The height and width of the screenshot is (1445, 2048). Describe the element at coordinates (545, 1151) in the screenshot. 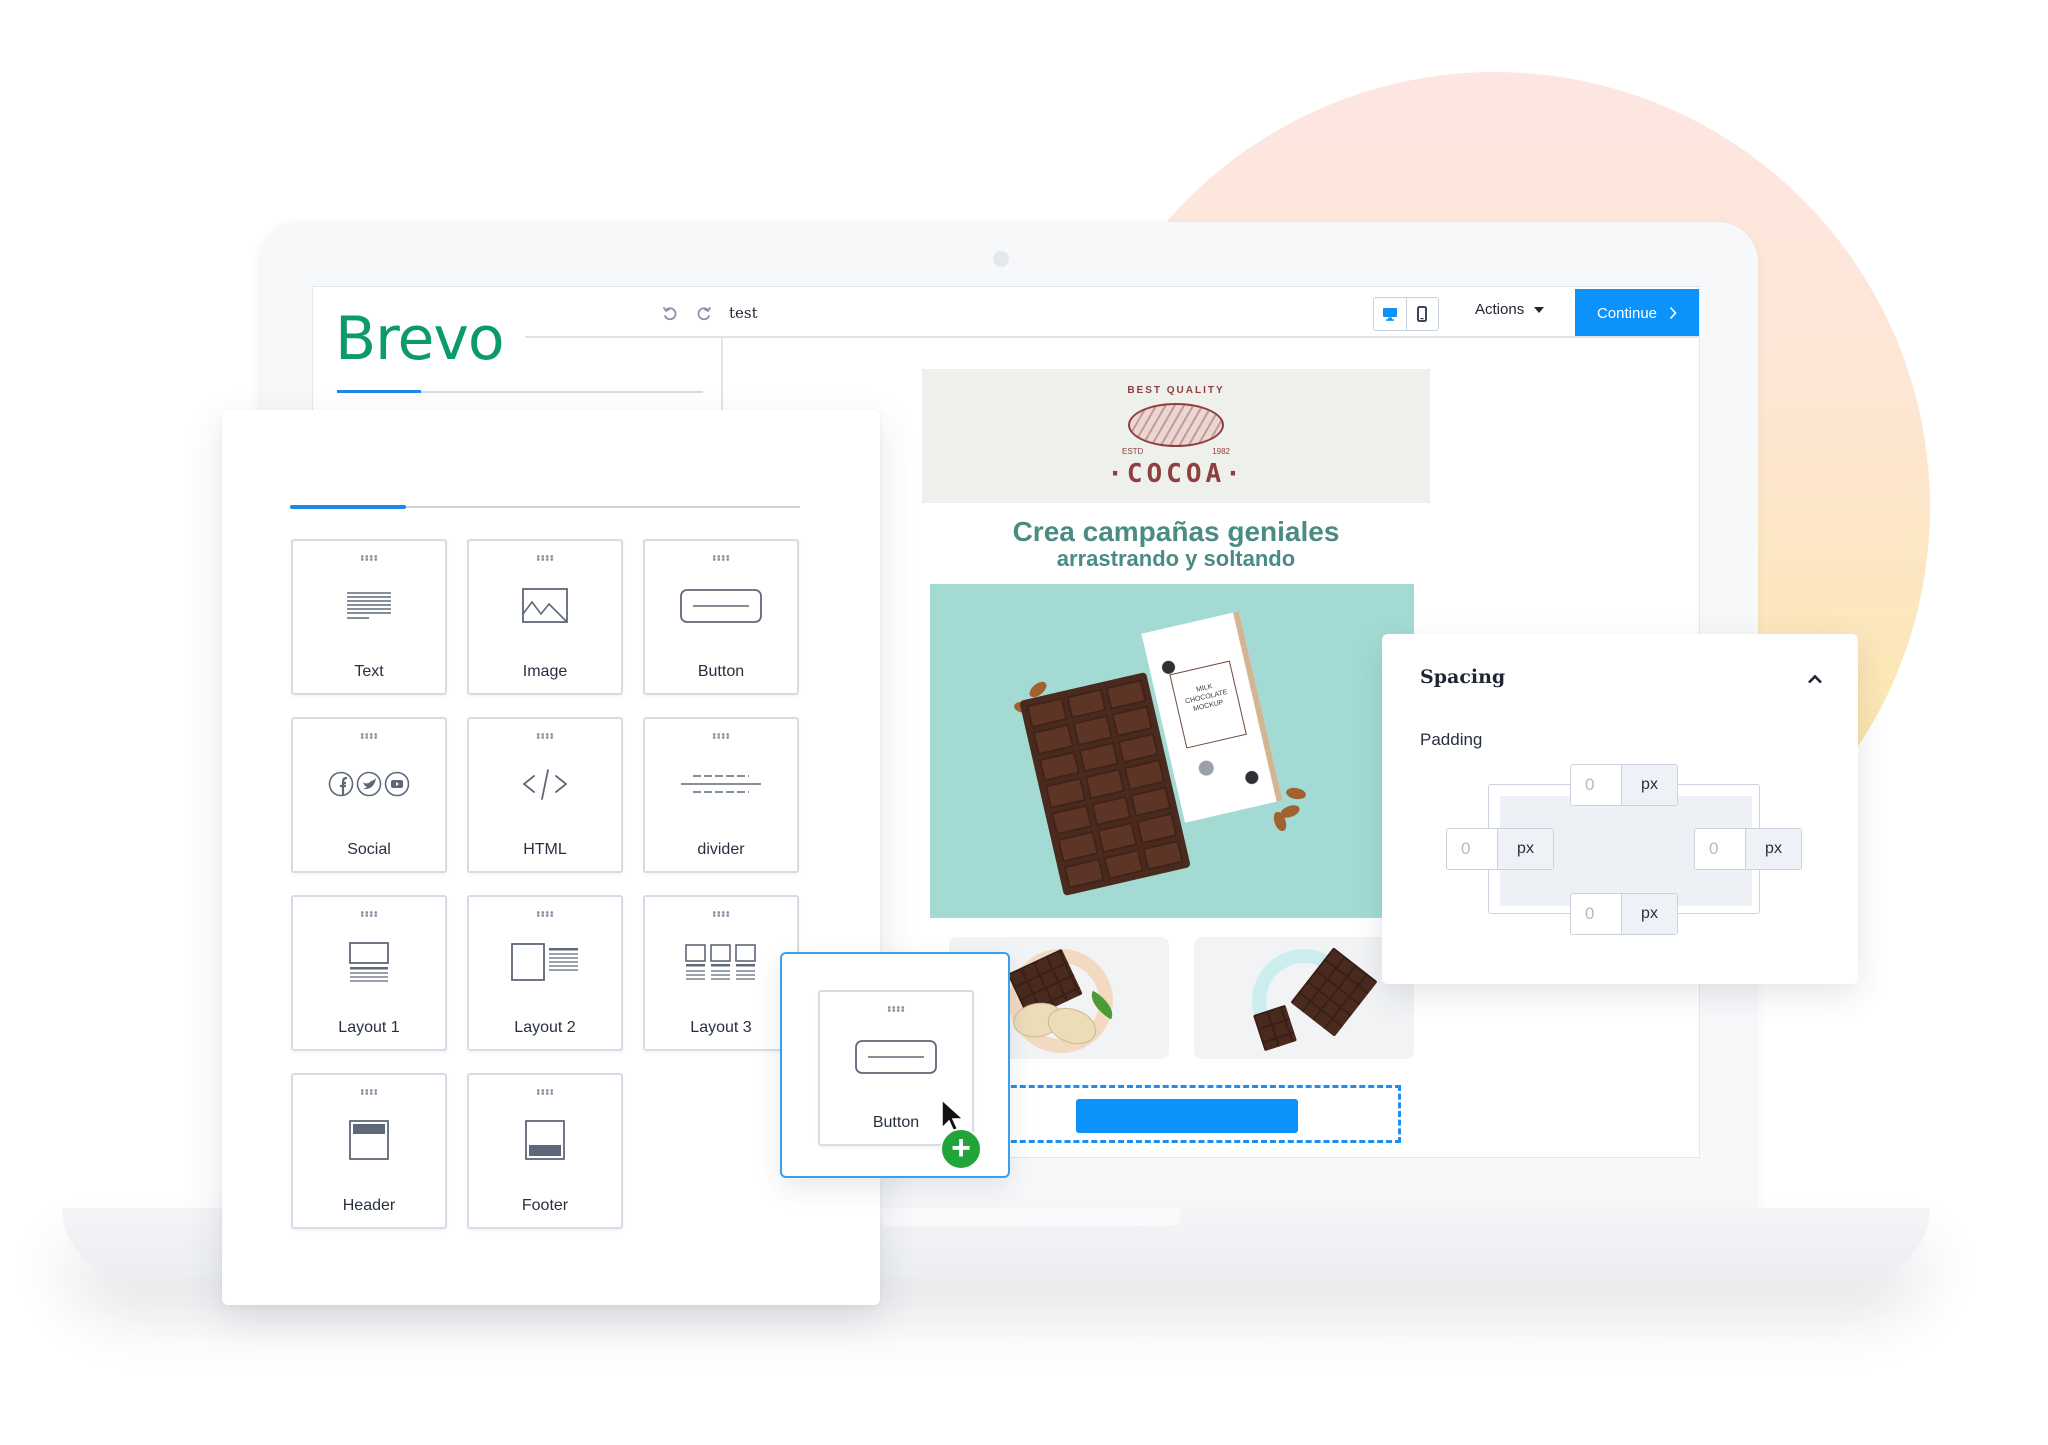

I see `block-footer: Footer` at that location.